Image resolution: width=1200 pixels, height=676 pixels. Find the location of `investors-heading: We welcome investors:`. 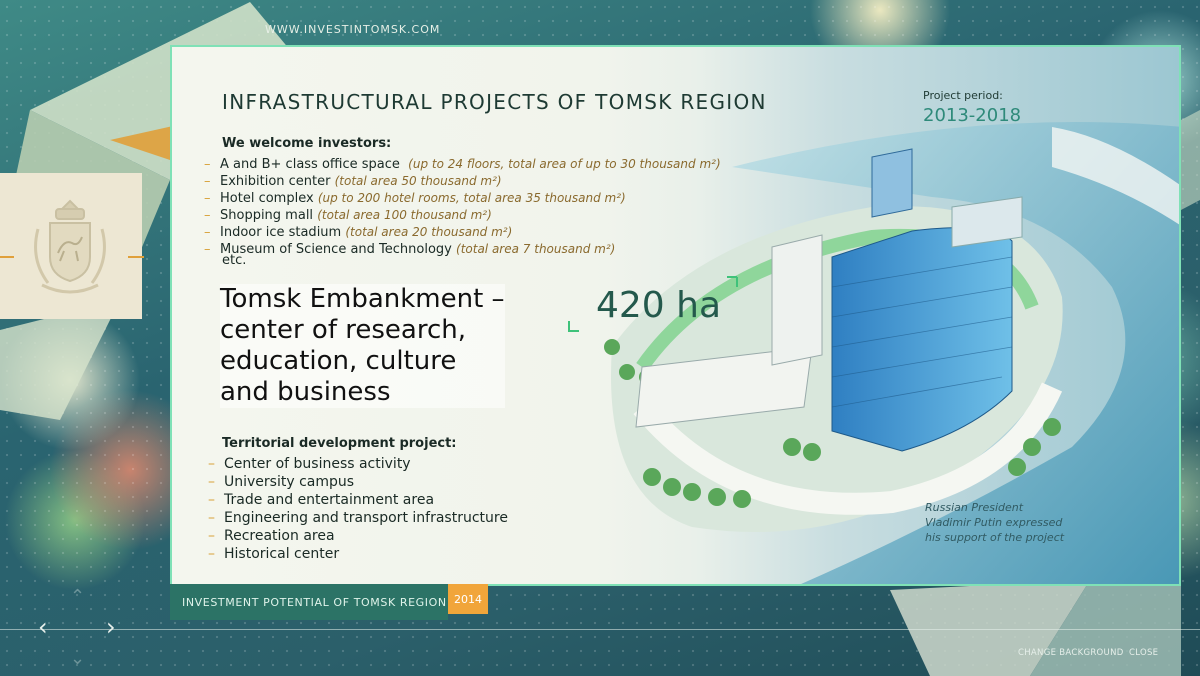

investors-heading: We welcome investors: is located at coordinates (307, 143).